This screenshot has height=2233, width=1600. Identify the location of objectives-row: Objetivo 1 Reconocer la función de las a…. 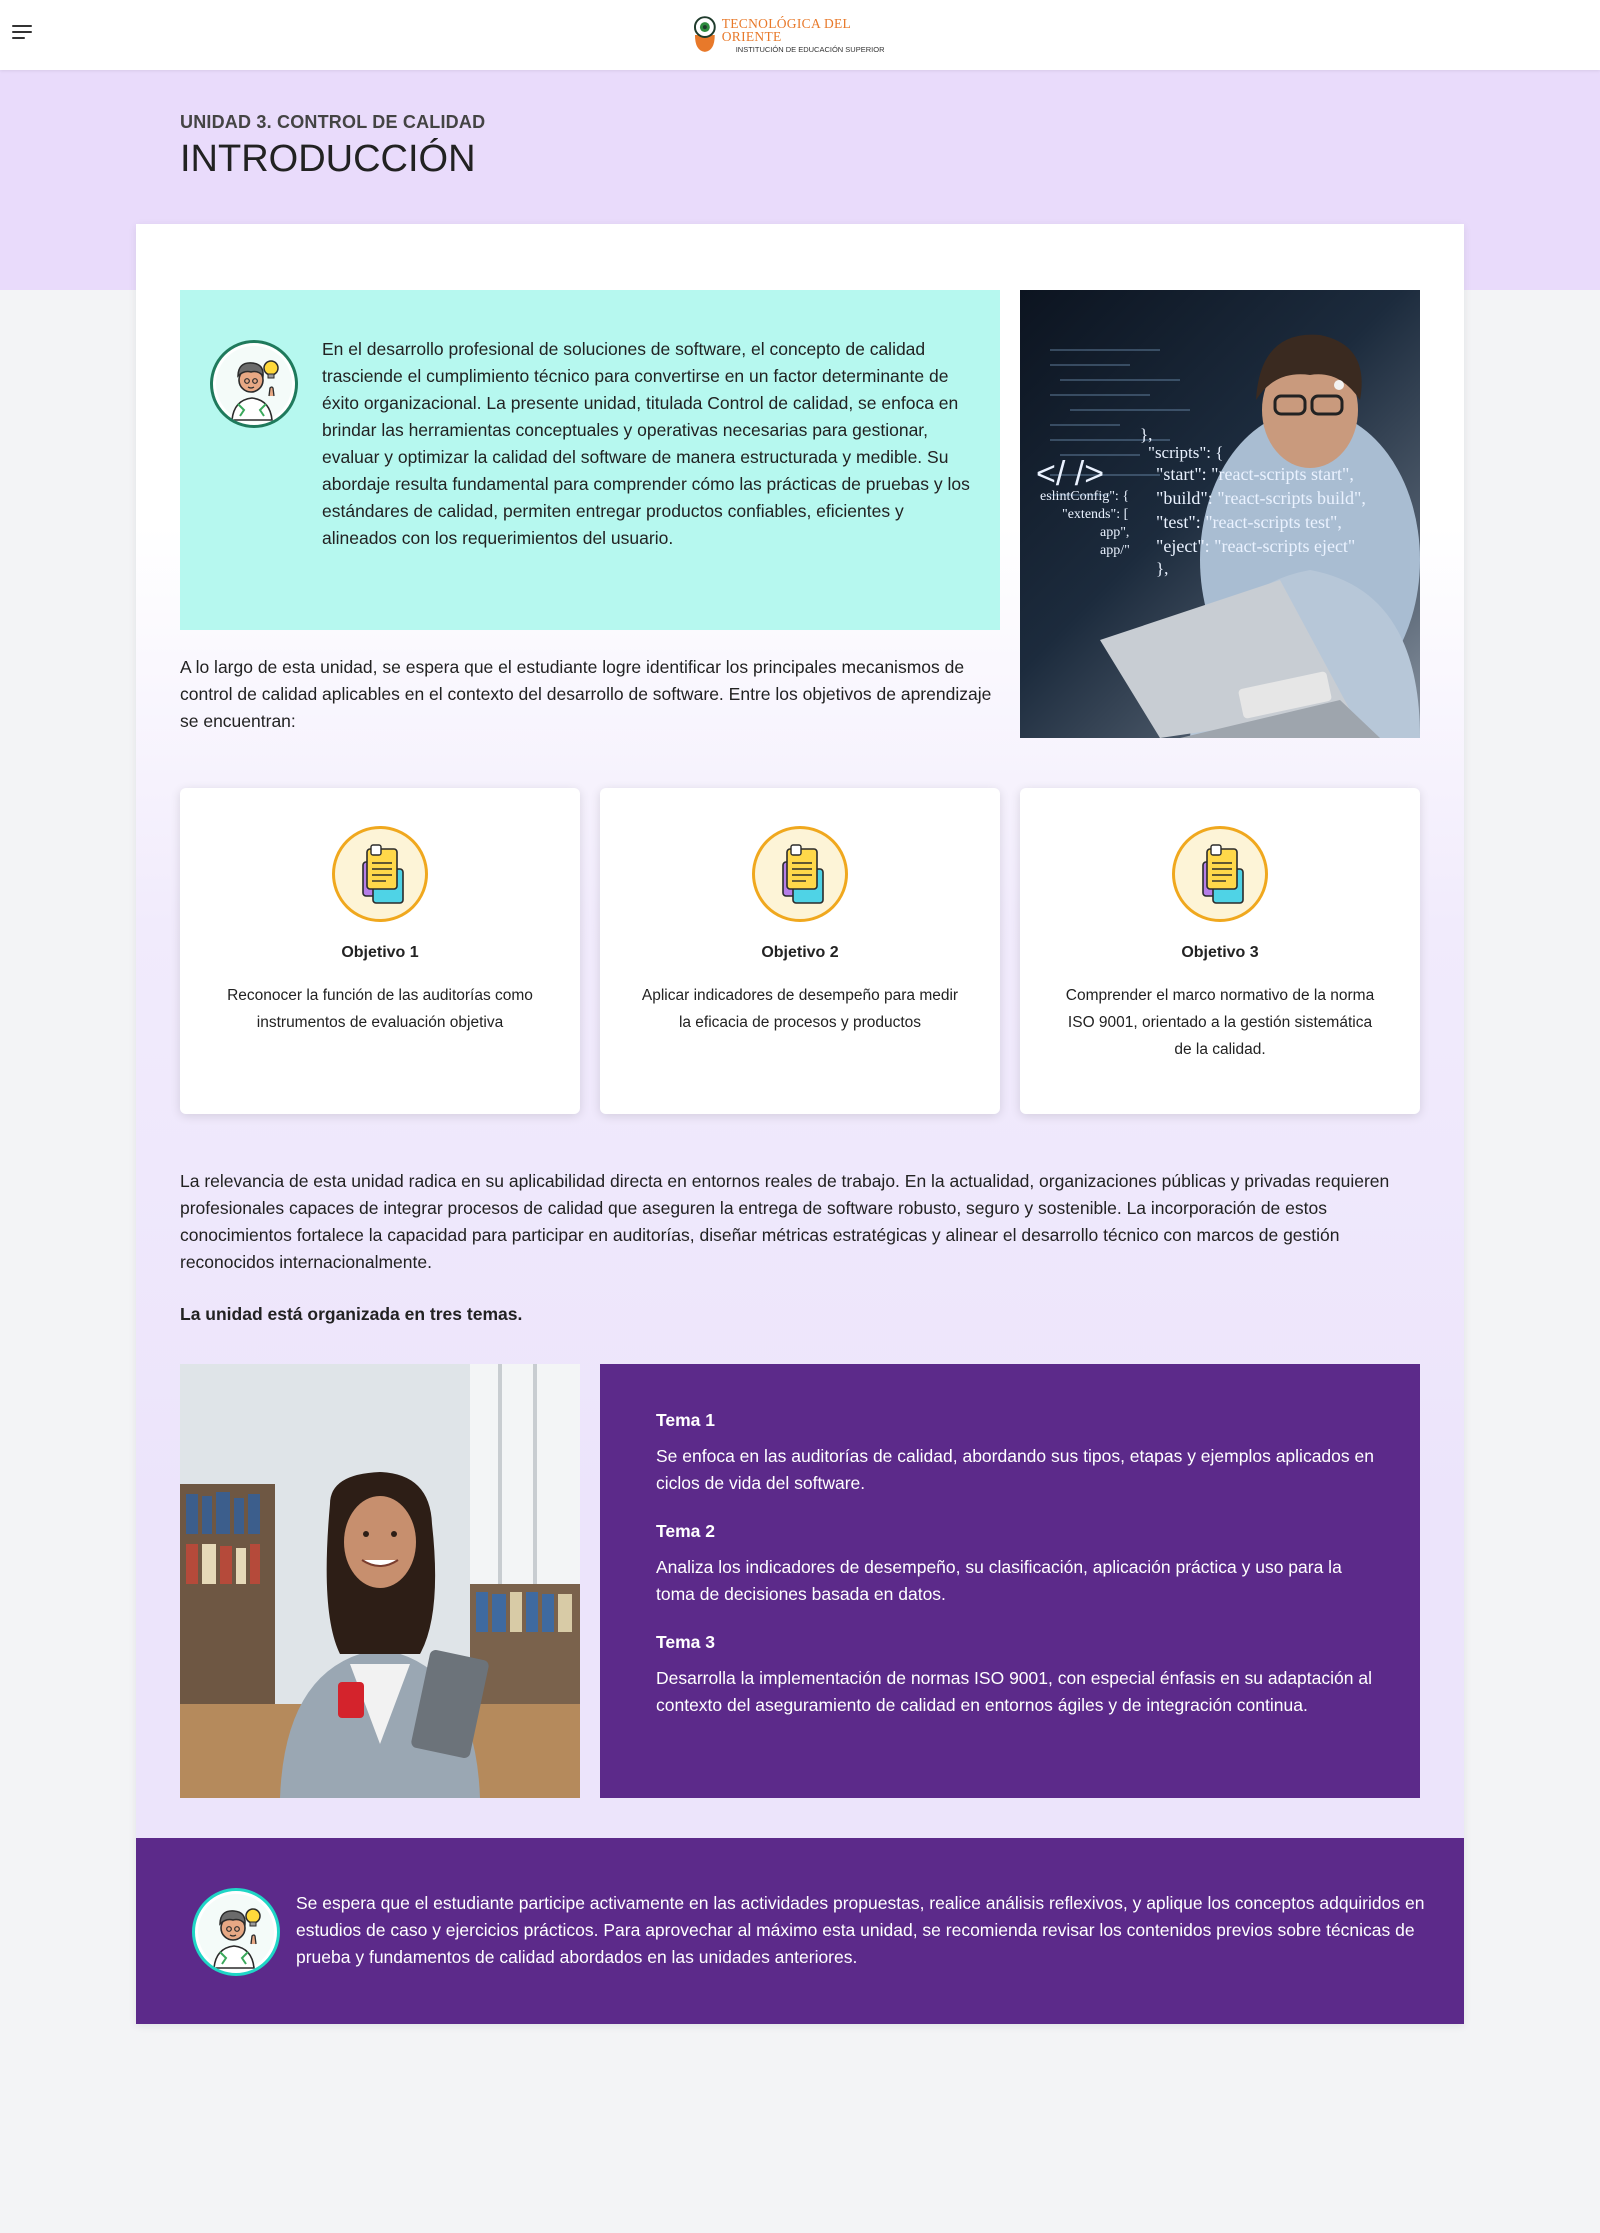
(800, 951).